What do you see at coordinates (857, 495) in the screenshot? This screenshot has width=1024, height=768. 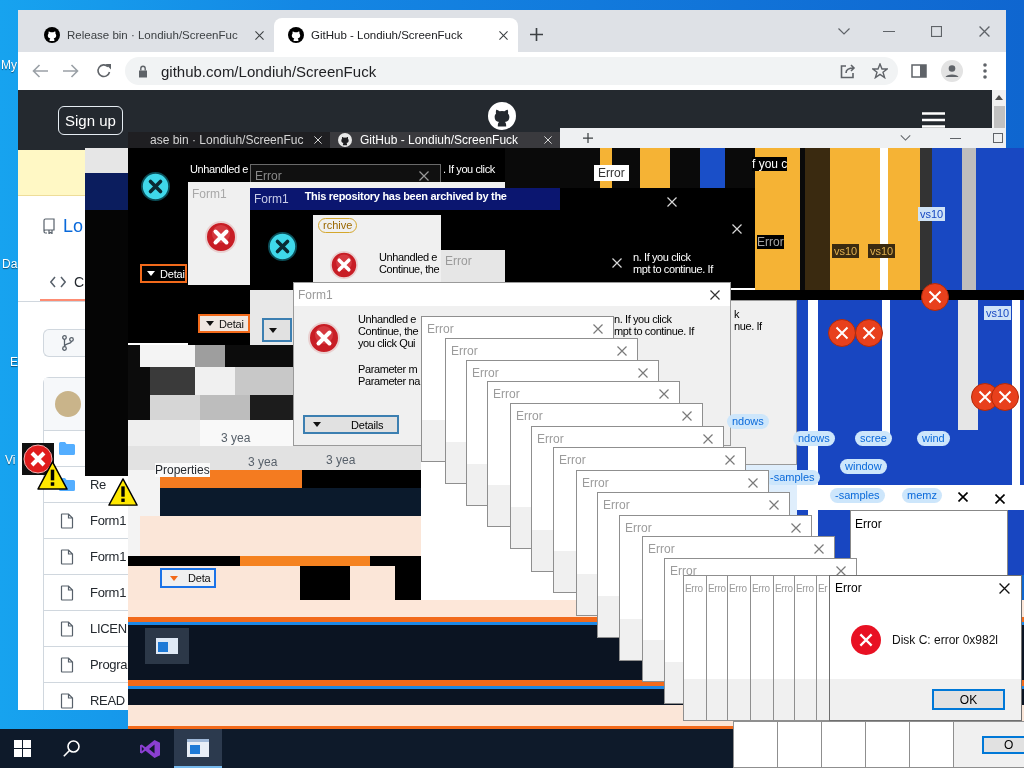 I see `topic-tag: -samples` at bounding box center [857, 495].